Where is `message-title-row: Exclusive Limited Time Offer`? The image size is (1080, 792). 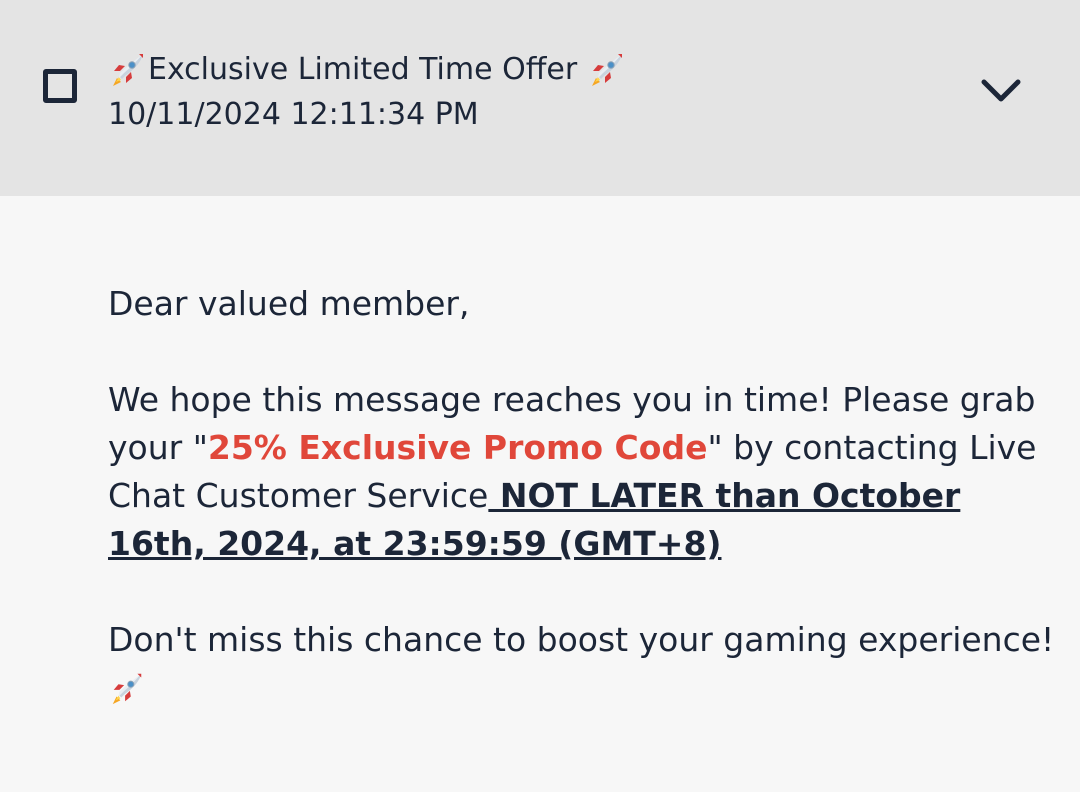
message-title-row: Exclusive Limited Time Offer is located at coordinates (367, 69).